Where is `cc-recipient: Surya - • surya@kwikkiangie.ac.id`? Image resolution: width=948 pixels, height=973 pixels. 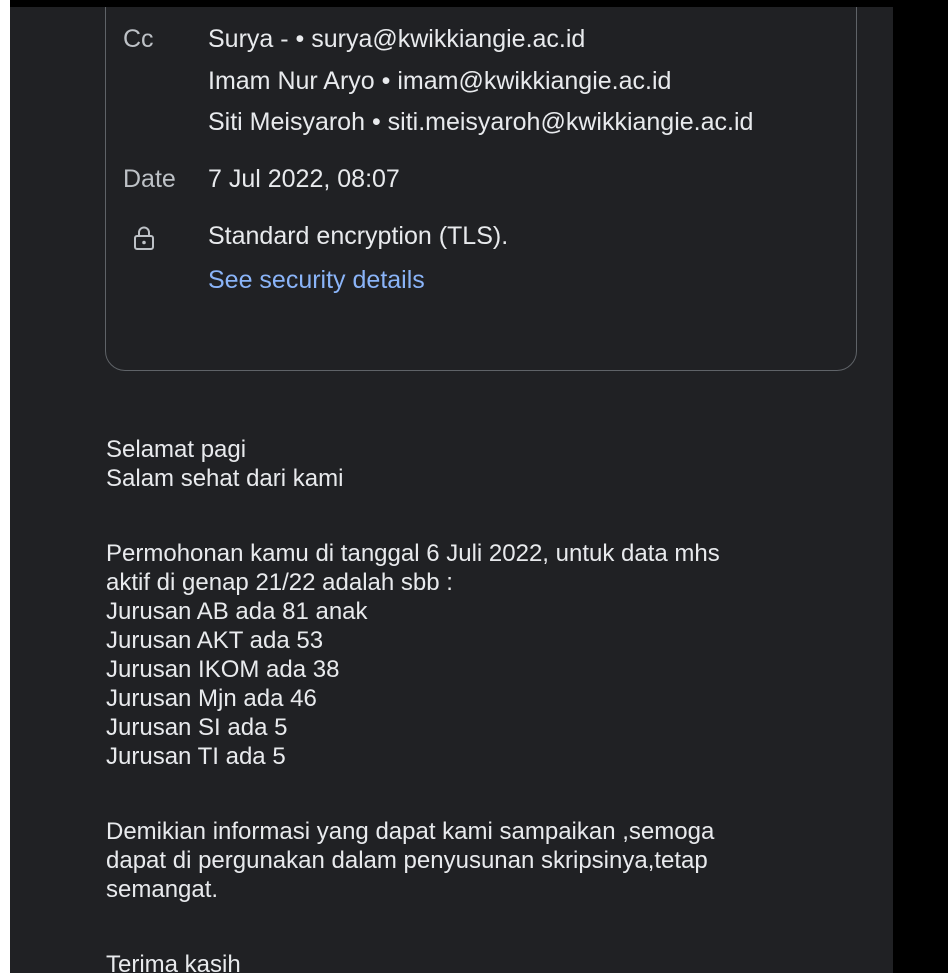 cc-recipient: Surya - • surya@kwikkiangie.ac.id is located at coordinates (396, 39).